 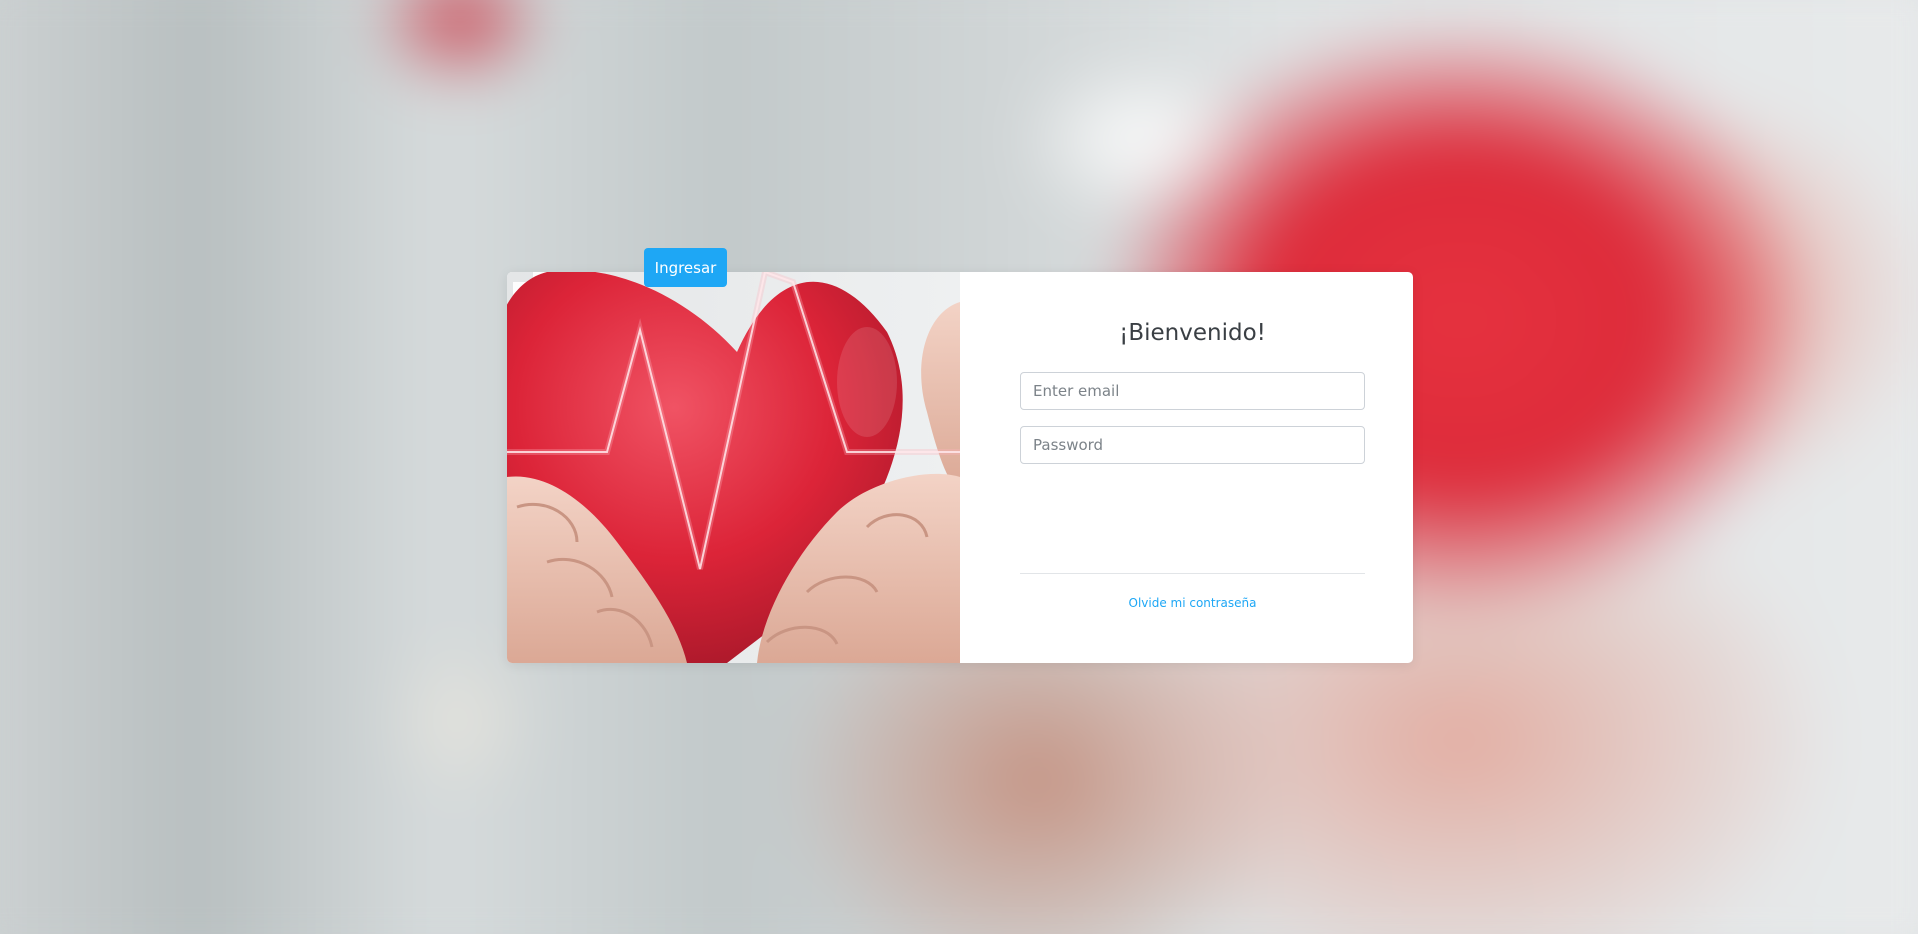 I want to click on welcome-title: ¡Bienvenido!, so click(x=1192, y=333).